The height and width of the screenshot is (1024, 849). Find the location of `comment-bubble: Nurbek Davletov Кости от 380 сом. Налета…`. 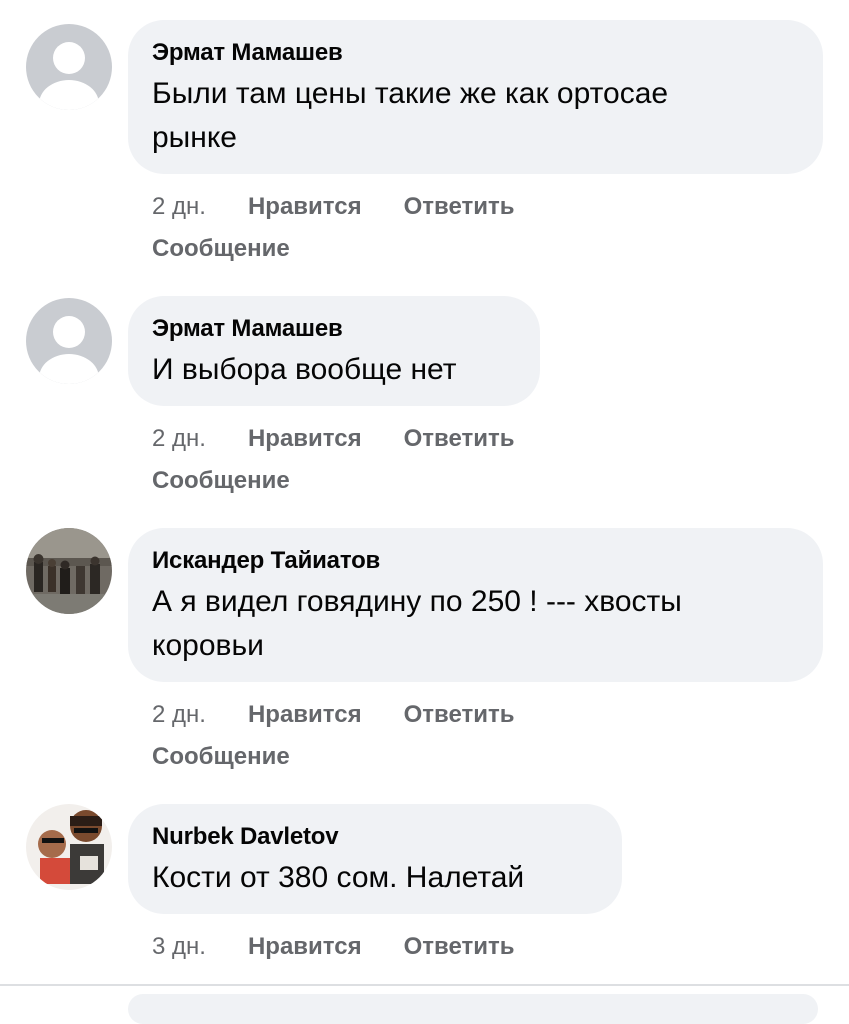

comment-bubble: Nurbek Davletov Кости от 380 сом. Налета… is located at coordinates (375, 859).